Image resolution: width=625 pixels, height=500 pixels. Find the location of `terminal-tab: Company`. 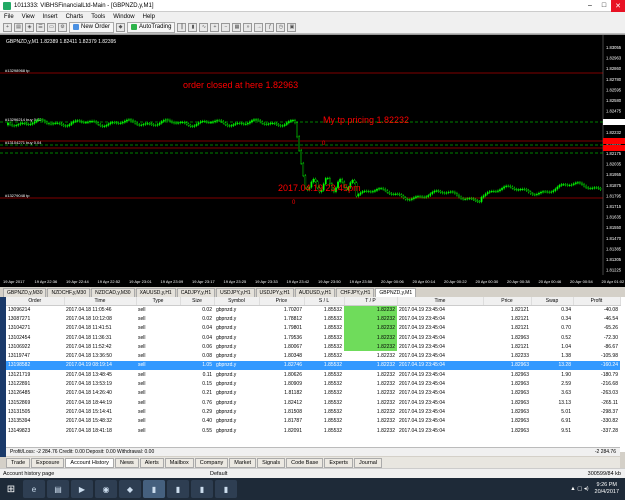

terminal-tab: Company is located at coordinates (211, 462).